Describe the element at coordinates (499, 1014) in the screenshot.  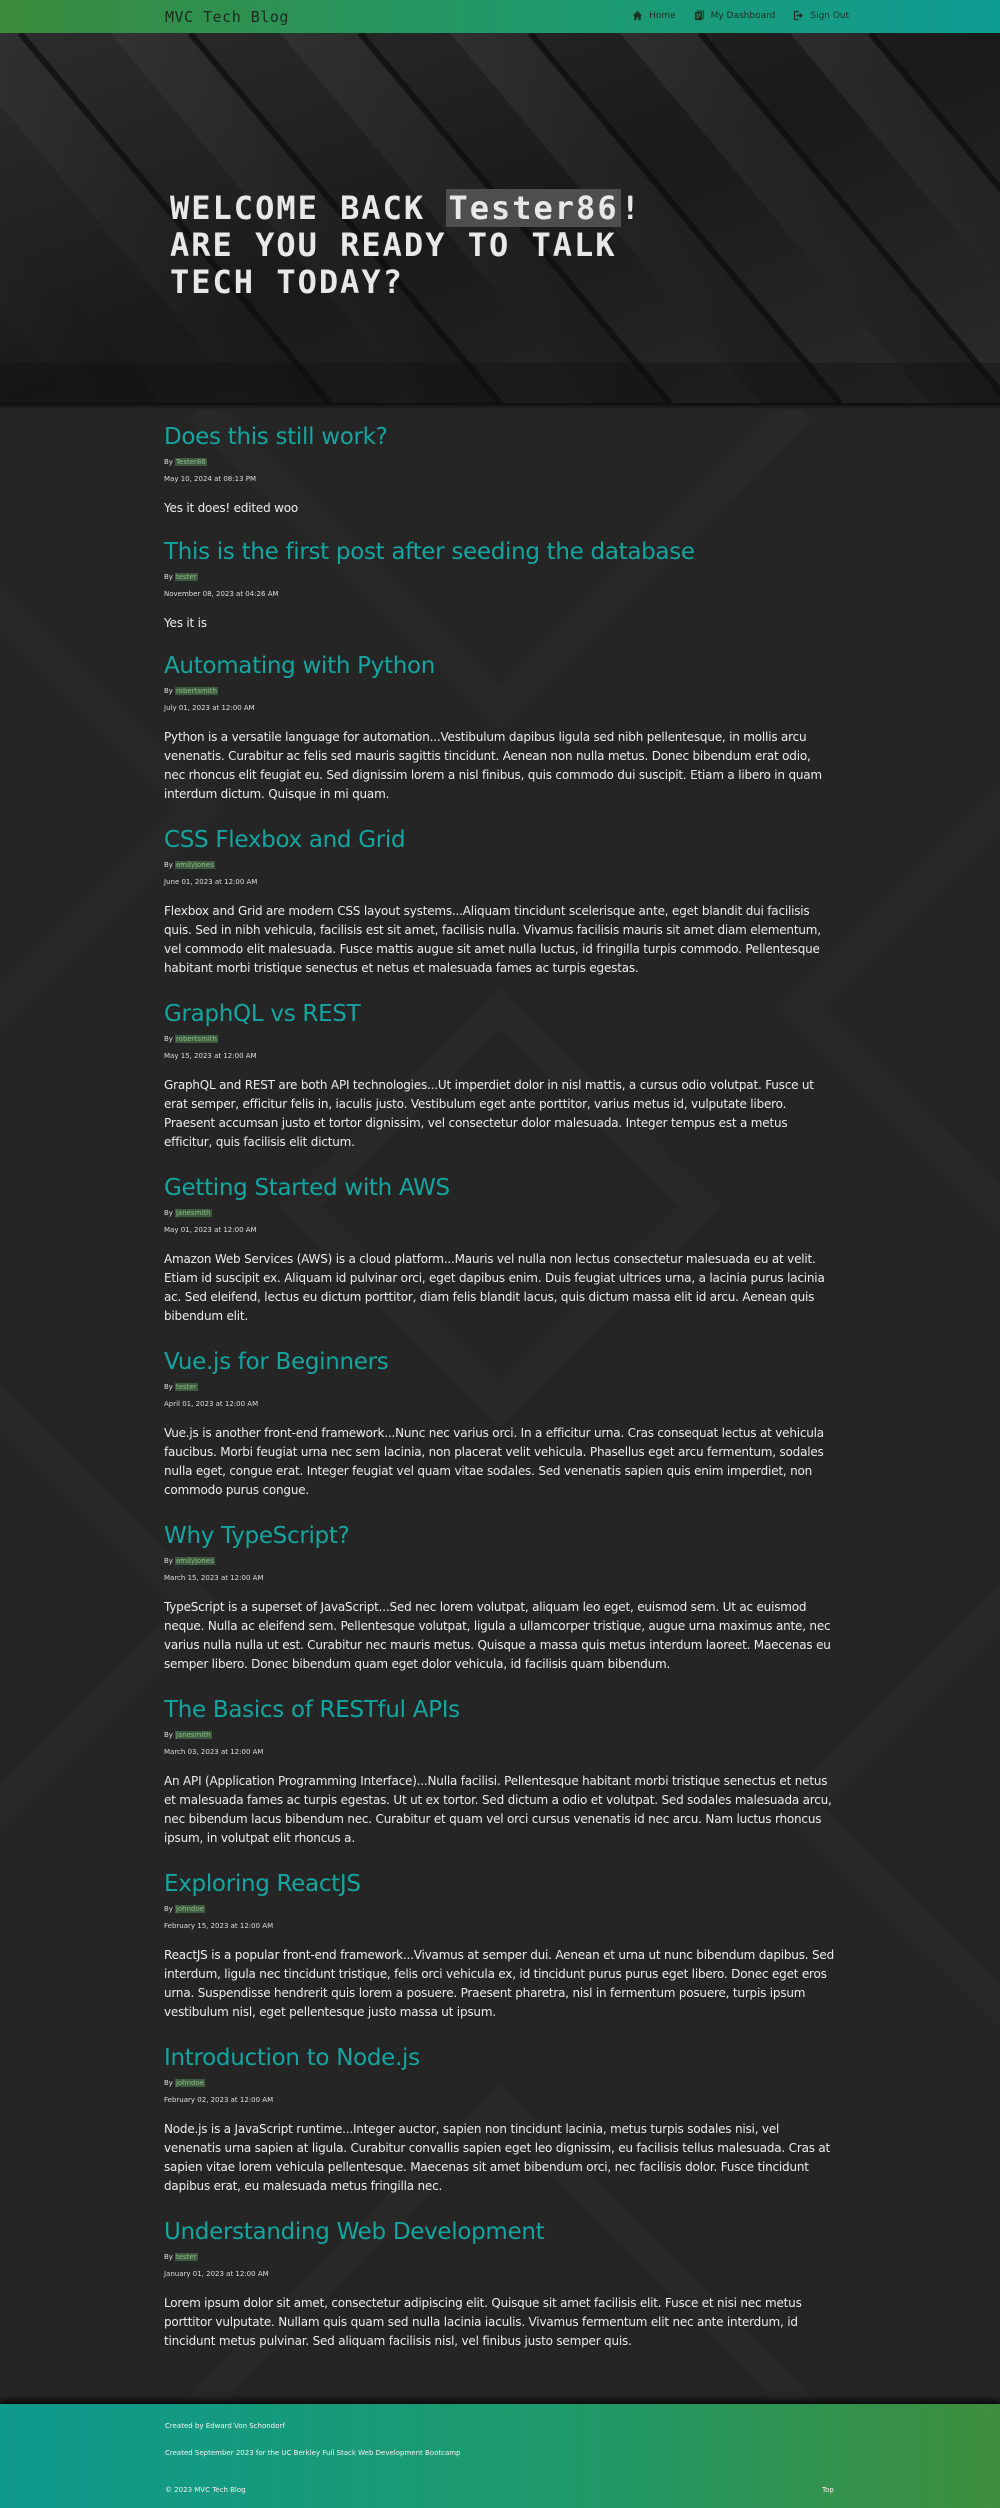
I see `post-title: GraphQL vs REST` at that location.